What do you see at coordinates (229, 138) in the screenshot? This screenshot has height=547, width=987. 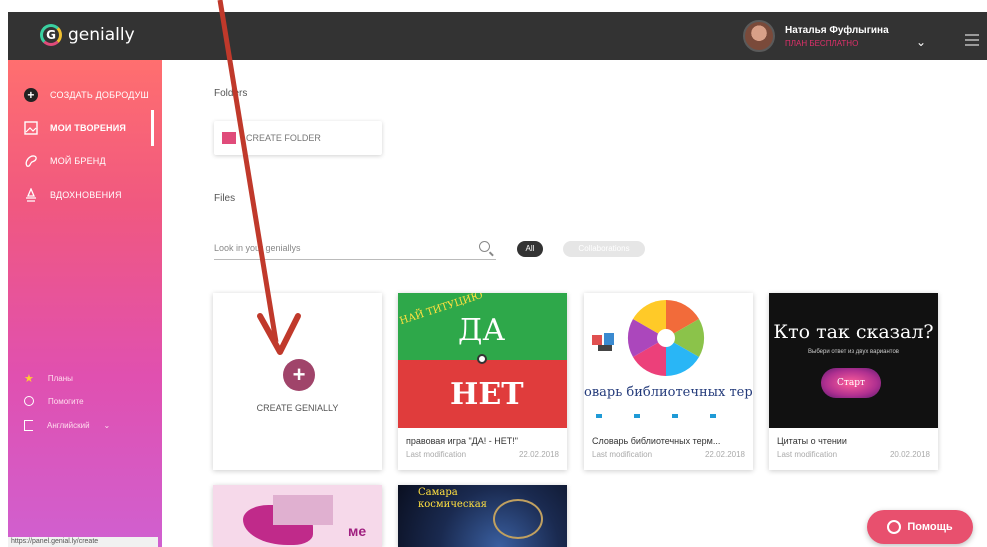 I see `folder-icon` at bounding box center [229, 138].